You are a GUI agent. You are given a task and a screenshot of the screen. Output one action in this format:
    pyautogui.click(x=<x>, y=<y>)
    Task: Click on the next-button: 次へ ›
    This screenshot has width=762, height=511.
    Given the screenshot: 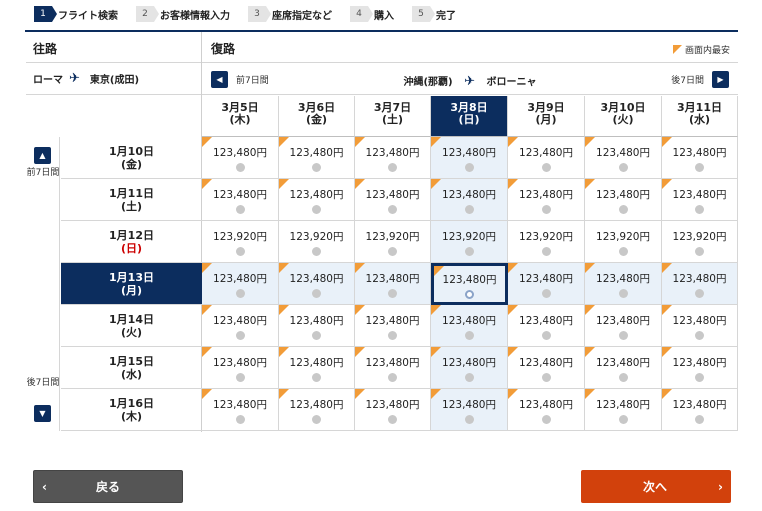 What is the action you would take?
    pyautogui.click(x=656, y=486)
    